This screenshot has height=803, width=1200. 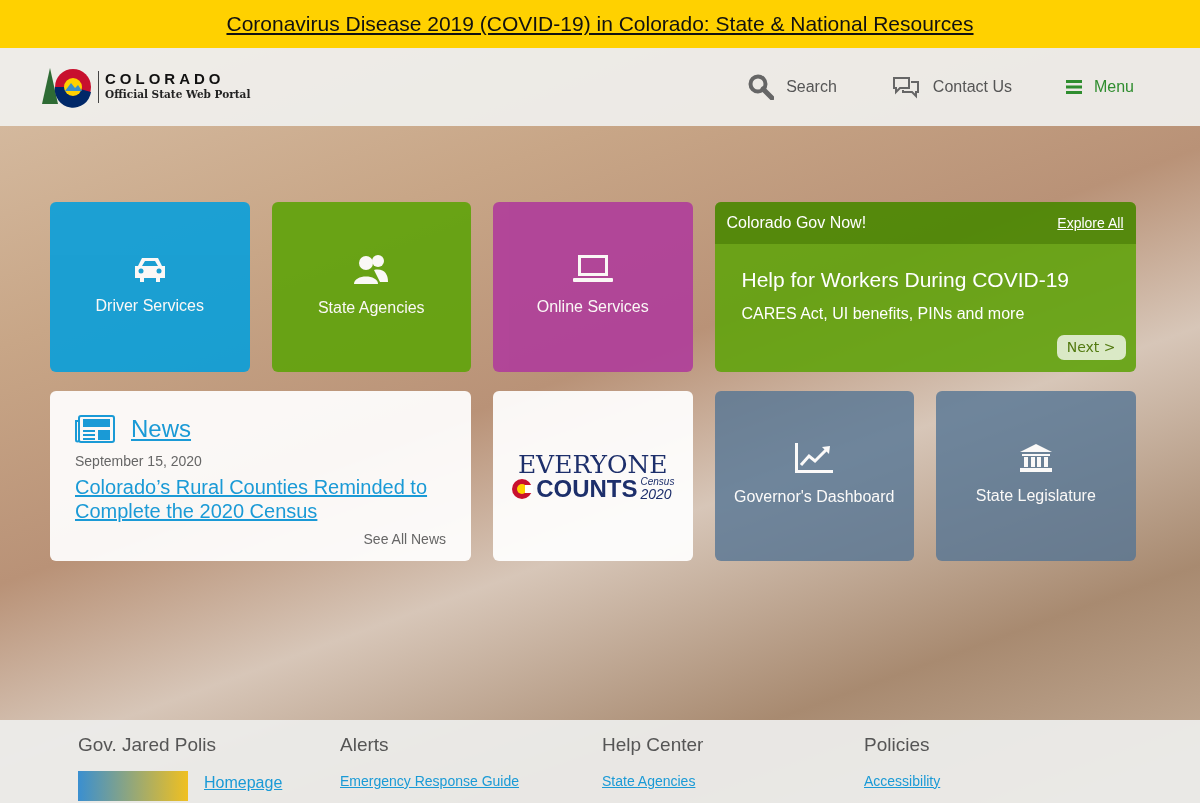 What do you see at coordinates (260, 499) in the screenshot?
I see `news-headline-link: Colorado’s Rural Counties Reminded to Complete the 2020 Census` at bounding box center [260, 499].